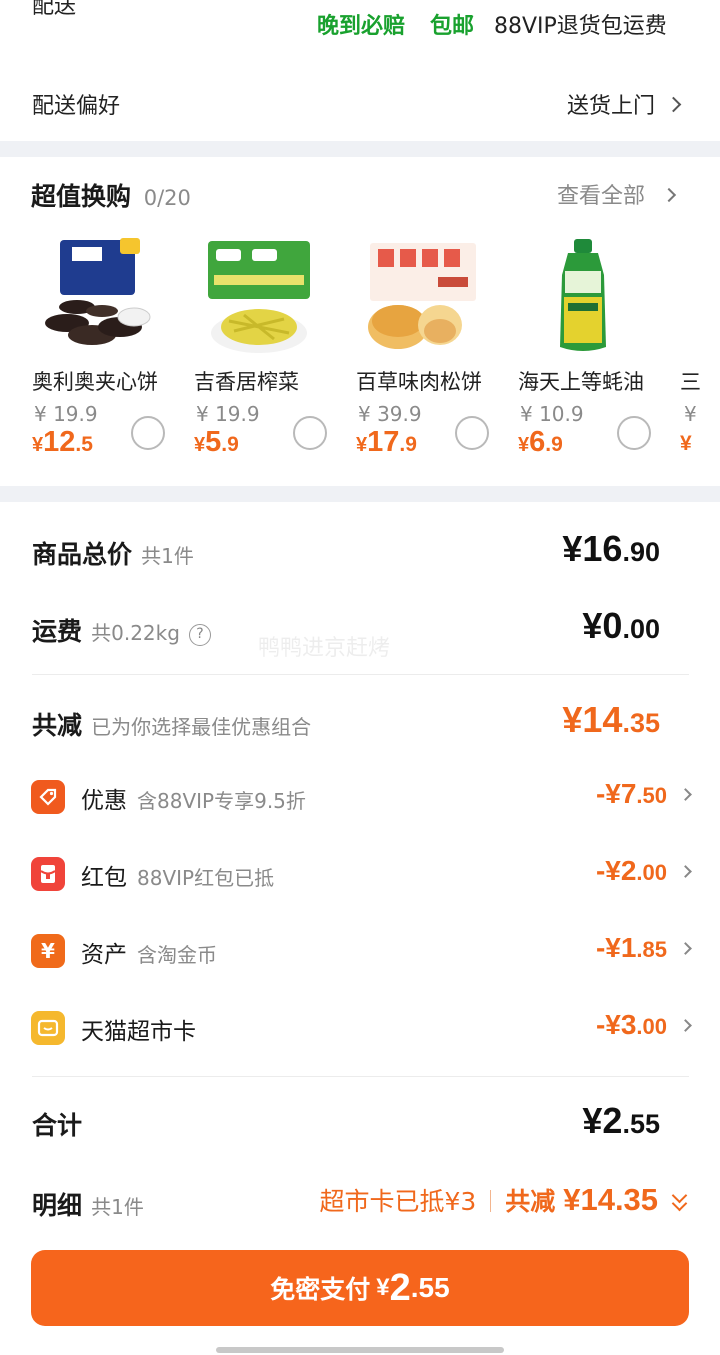 This screenshot has width=720, height=1355. What do you see at coordinates (259, 297) in the screenshot?
I see `pickle-product-image` at bounding box center [259, 297].